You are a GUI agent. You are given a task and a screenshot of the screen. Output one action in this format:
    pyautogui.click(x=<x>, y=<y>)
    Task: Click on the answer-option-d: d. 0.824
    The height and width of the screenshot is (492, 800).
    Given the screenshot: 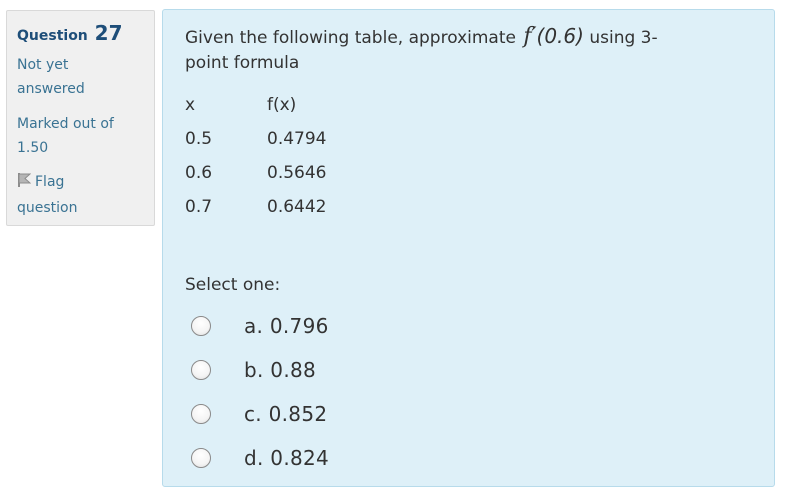 What is the action you would take?
    pyautogui.click(x=260, y=458)
    